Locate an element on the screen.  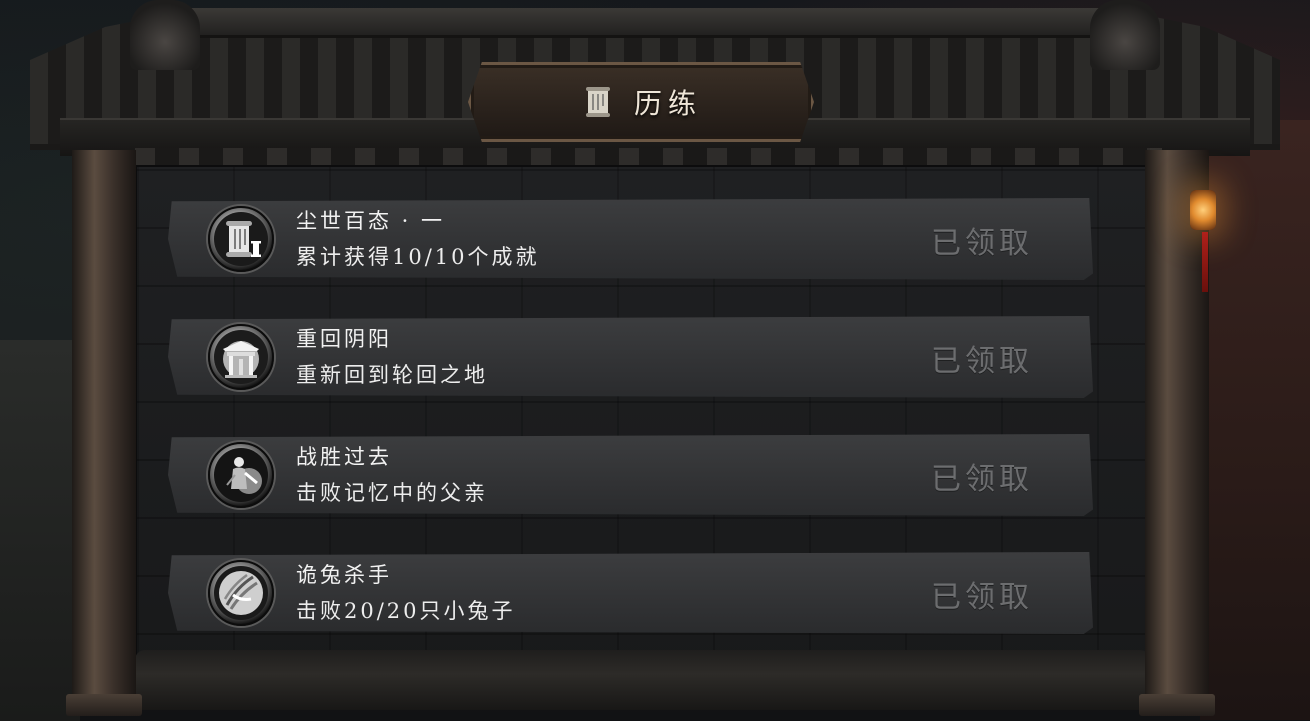
achievement-desc: 击败记忆中的父亲 is located at coordinates (392, 493).